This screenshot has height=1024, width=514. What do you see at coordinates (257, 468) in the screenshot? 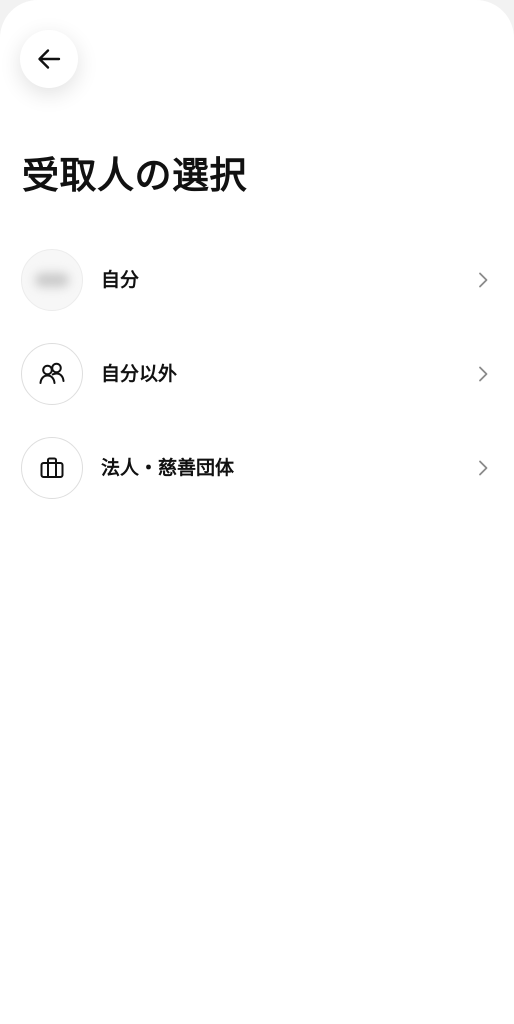
I see `option-organization: 法人・慈善団体` at bounding box center [257, 468].